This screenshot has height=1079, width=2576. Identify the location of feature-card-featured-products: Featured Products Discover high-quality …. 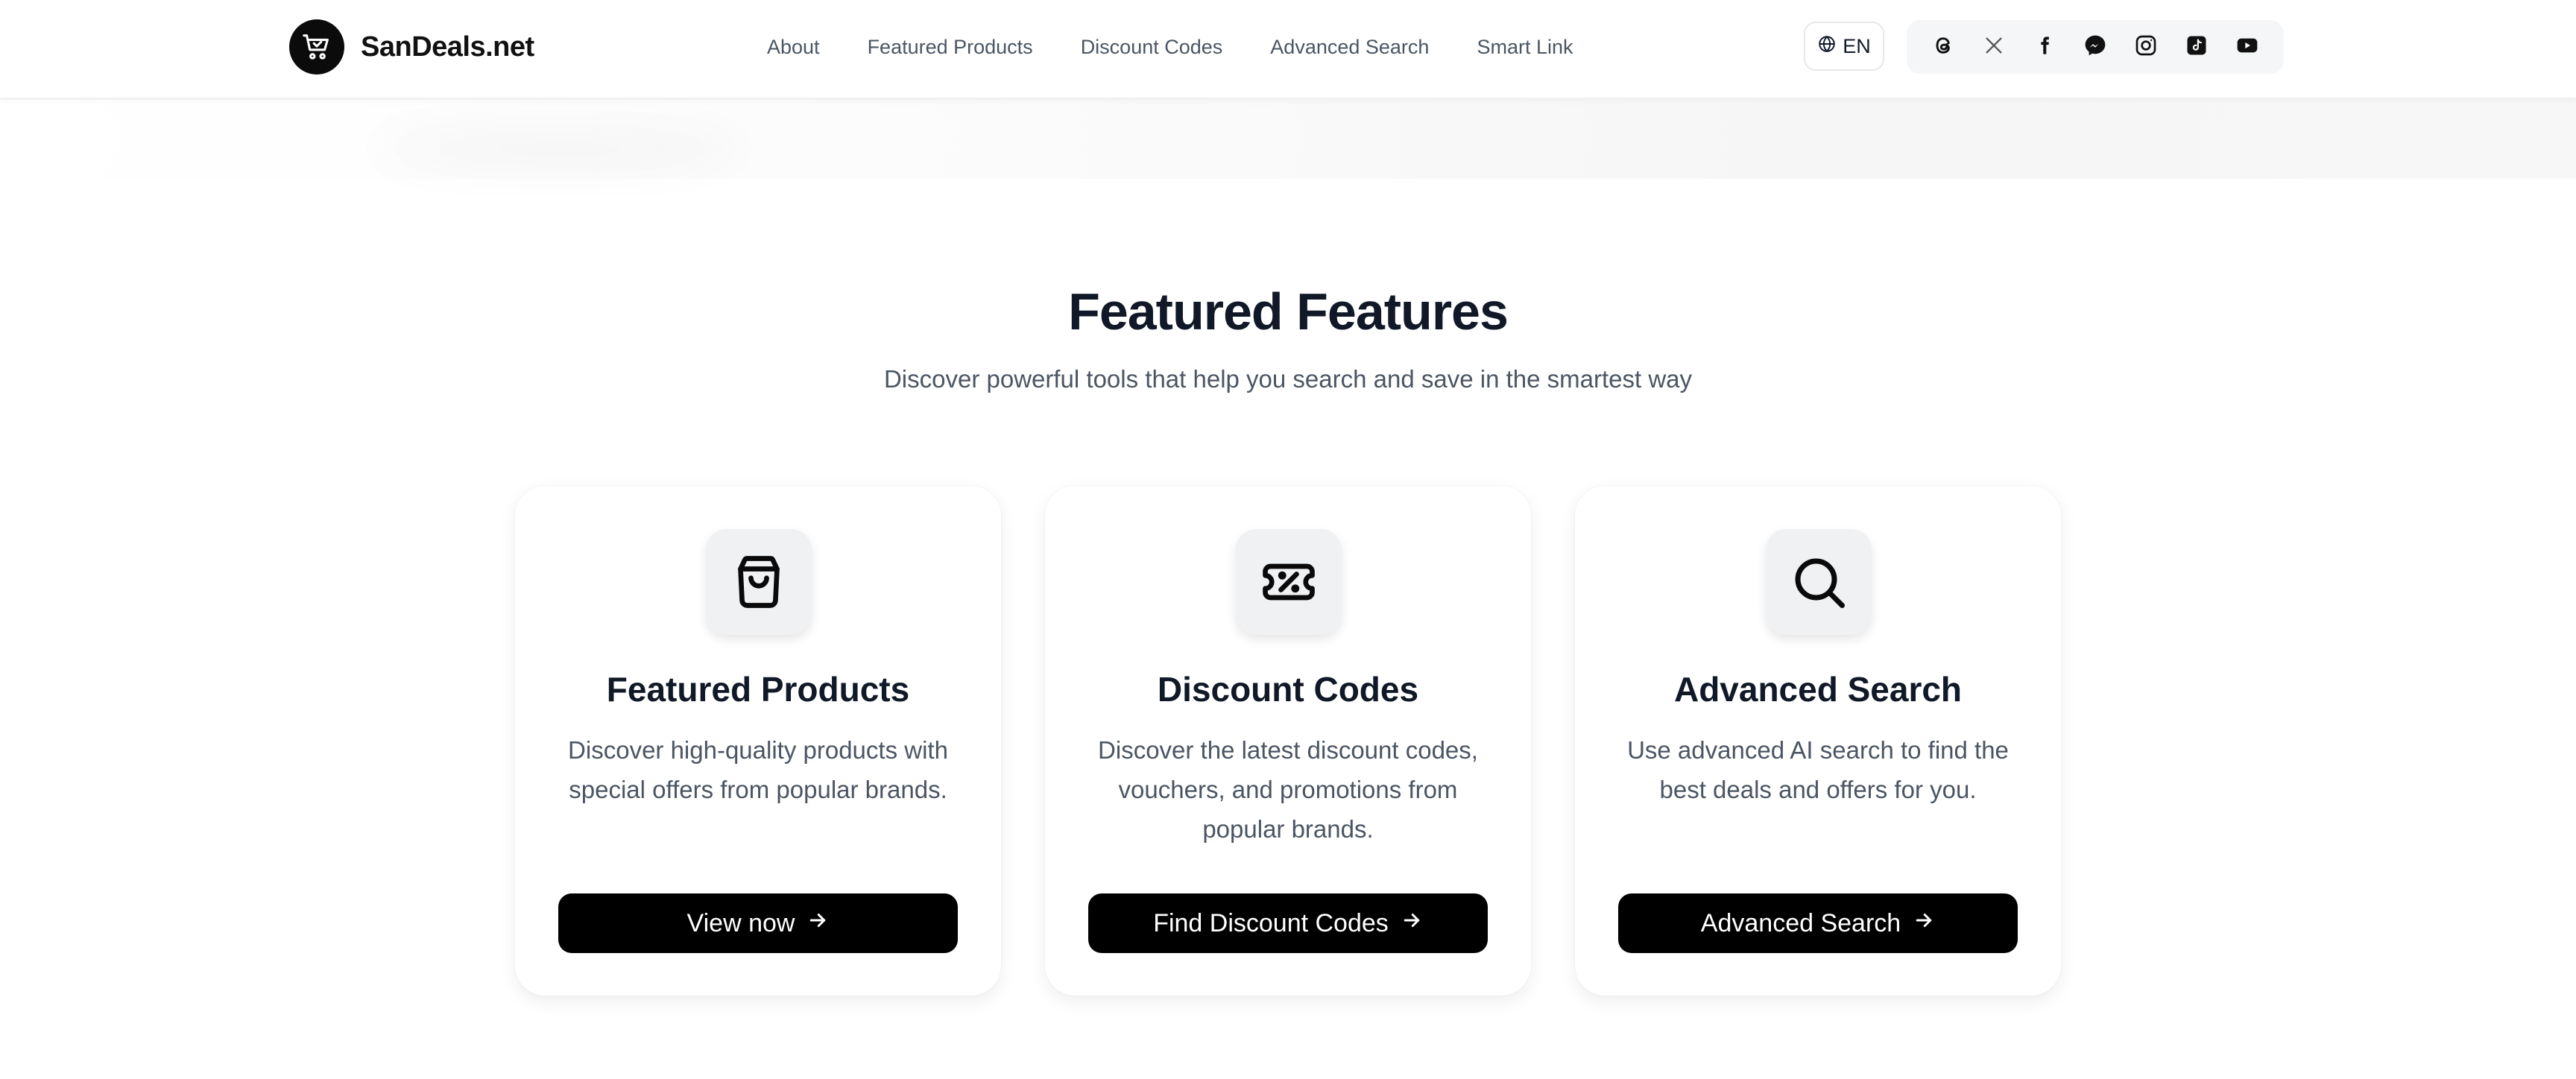
(758, 741).